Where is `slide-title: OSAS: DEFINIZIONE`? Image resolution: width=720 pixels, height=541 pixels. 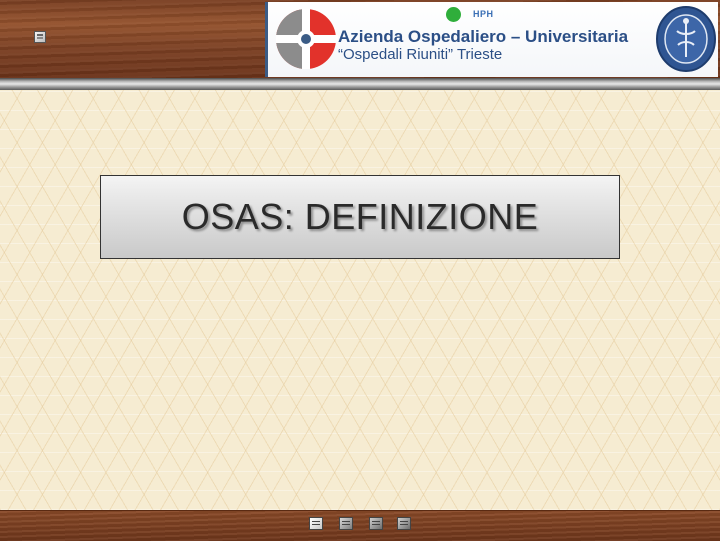 slide-title: OSAS: DEFINIZIONE is located at coordinates (360, 216).